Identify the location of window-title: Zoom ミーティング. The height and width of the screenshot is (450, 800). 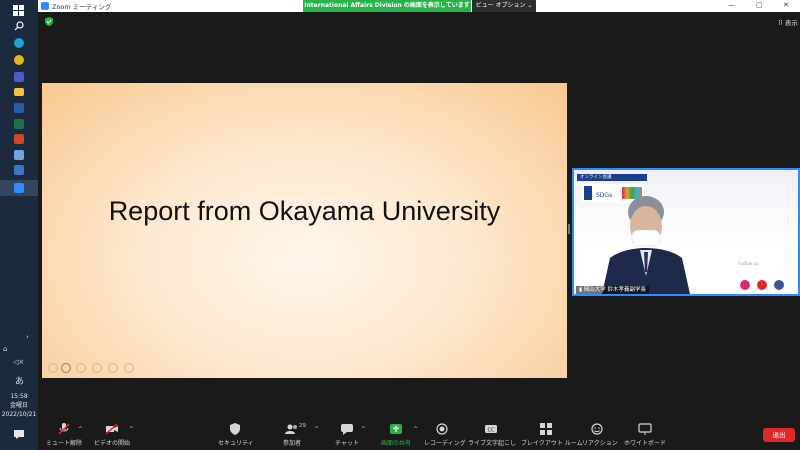
(82, 7).